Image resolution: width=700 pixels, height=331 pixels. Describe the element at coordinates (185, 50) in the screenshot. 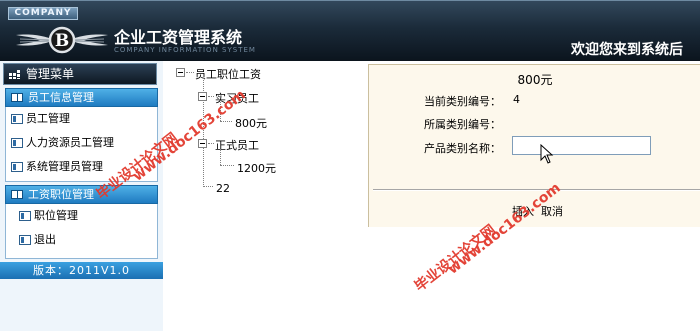

I see `app-subtitle: COMPANY INFORMATION SYSTEM` at that location.